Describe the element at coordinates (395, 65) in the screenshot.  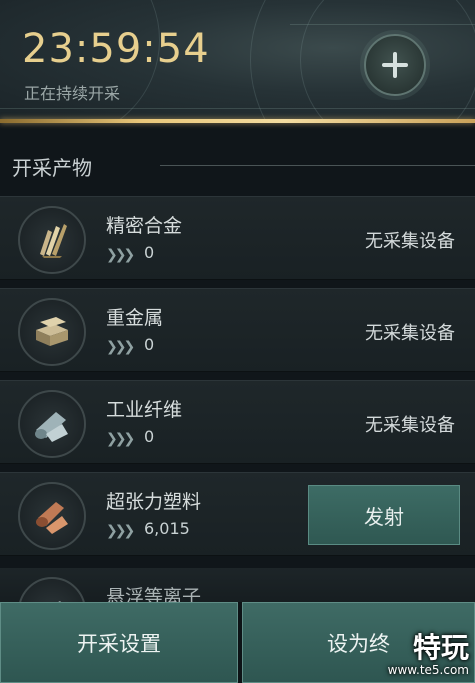
I see `add-button` at that location.